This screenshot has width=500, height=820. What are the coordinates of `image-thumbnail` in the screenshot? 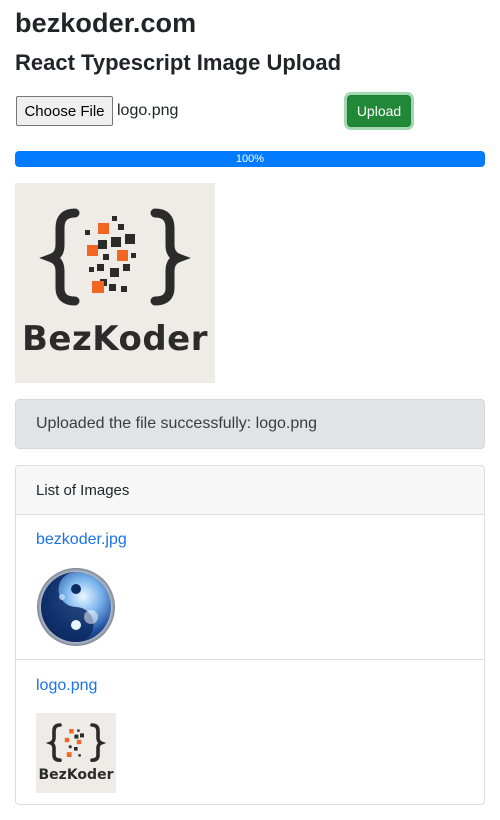 It's located at (76, 607).